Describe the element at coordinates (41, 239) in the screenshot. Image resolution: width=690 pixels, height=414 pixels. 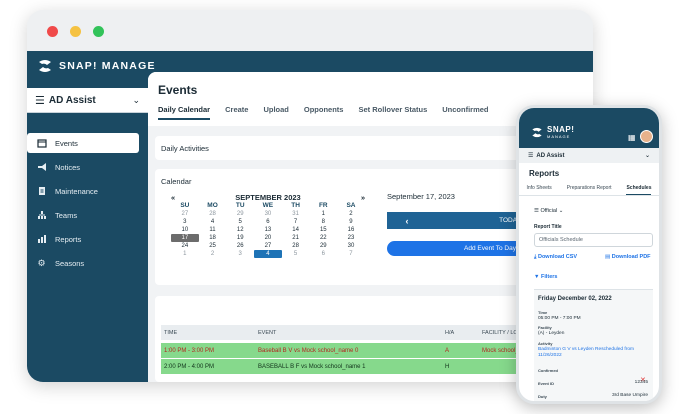
I see `chart-icon` at that location.